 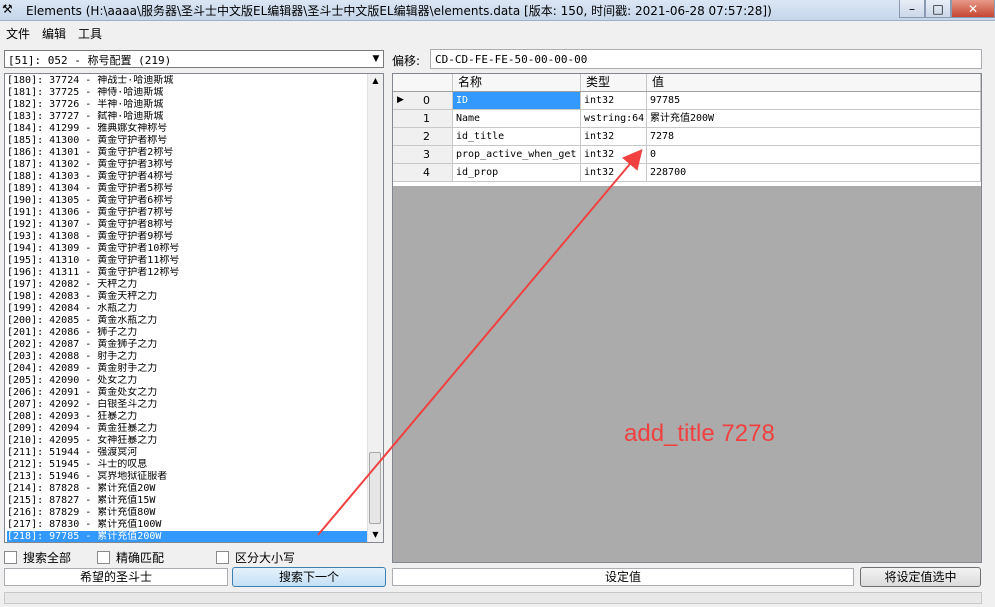 I want to click on apply-value-to-selected-button: 将设定值选中, so click(x=920, y=577).